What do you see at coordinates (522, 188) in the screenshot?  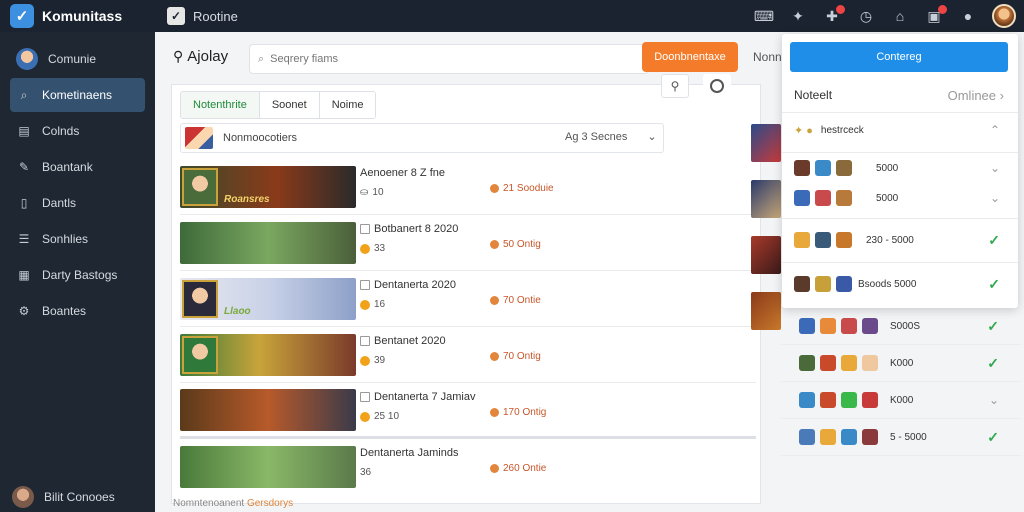 I see `row-stat: 21 Sooduie` at bounding box center [522, 188].